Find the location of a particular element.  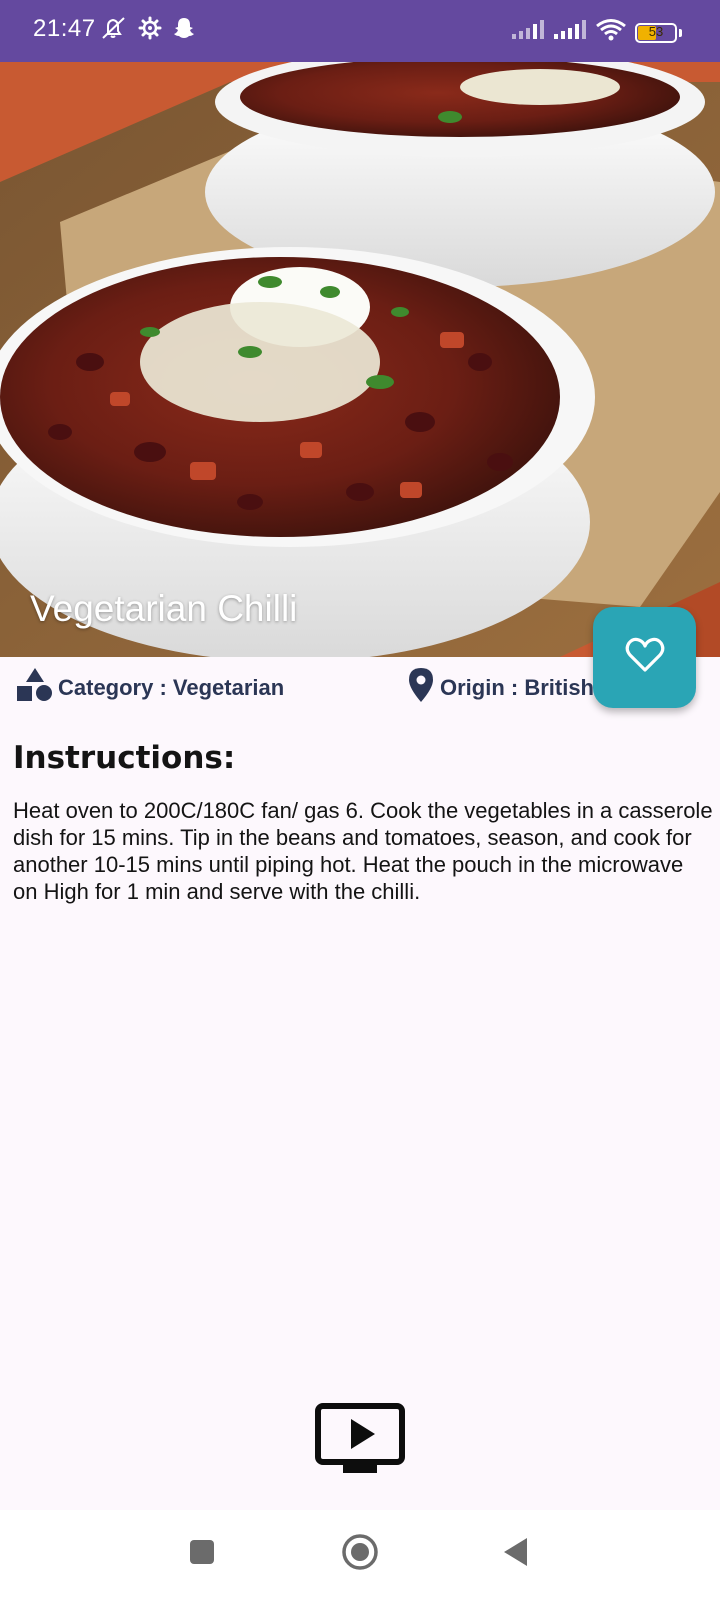

circle-icon is located at coordinates (360, 1554).